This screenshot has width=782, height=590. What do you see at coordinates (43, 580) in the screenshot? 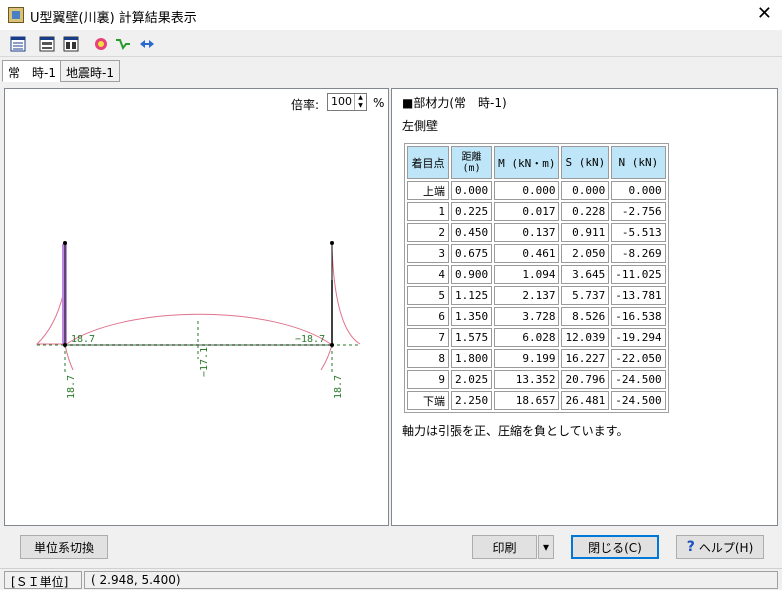
I see `status-unit: [ＳＩ単位]` at bounding box center [43, 580].